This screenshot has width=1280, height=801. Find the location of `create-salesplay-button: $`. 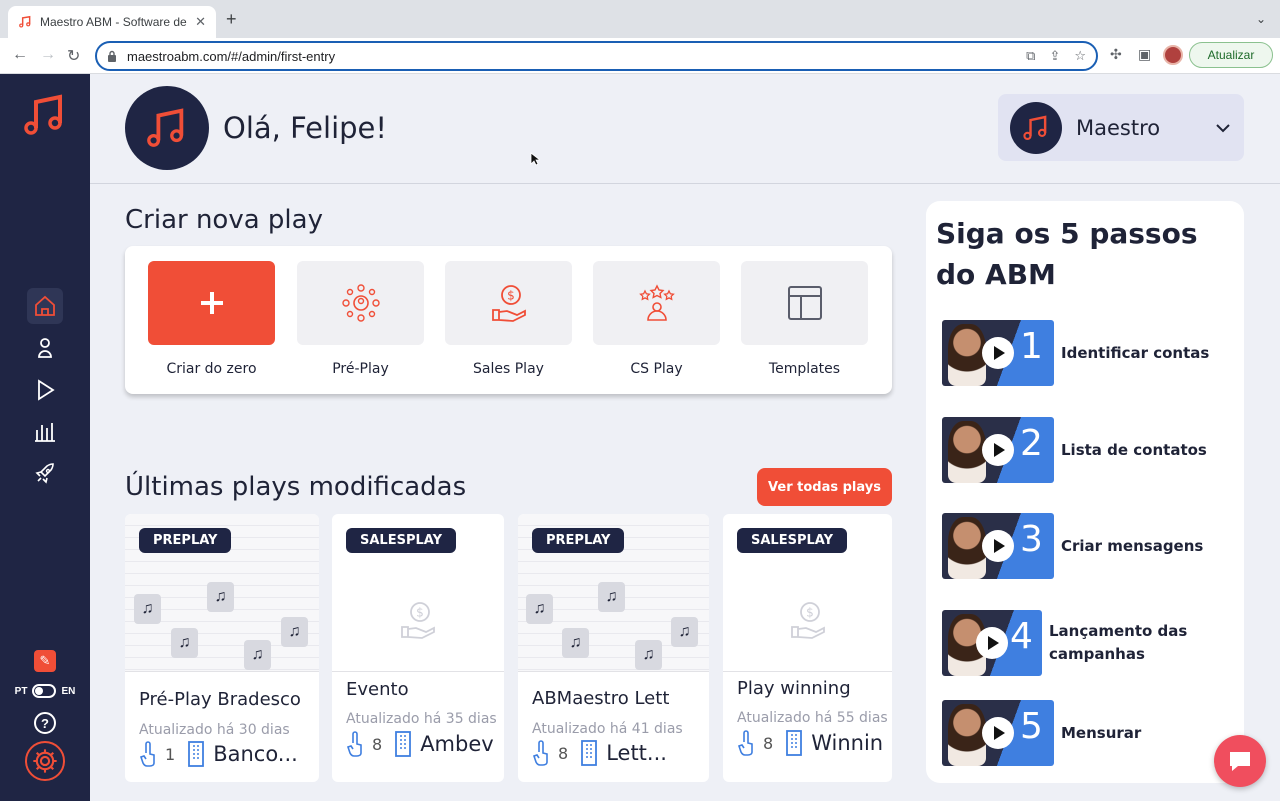

create-salesplay-button: $ is located at coordinates (508, 303).